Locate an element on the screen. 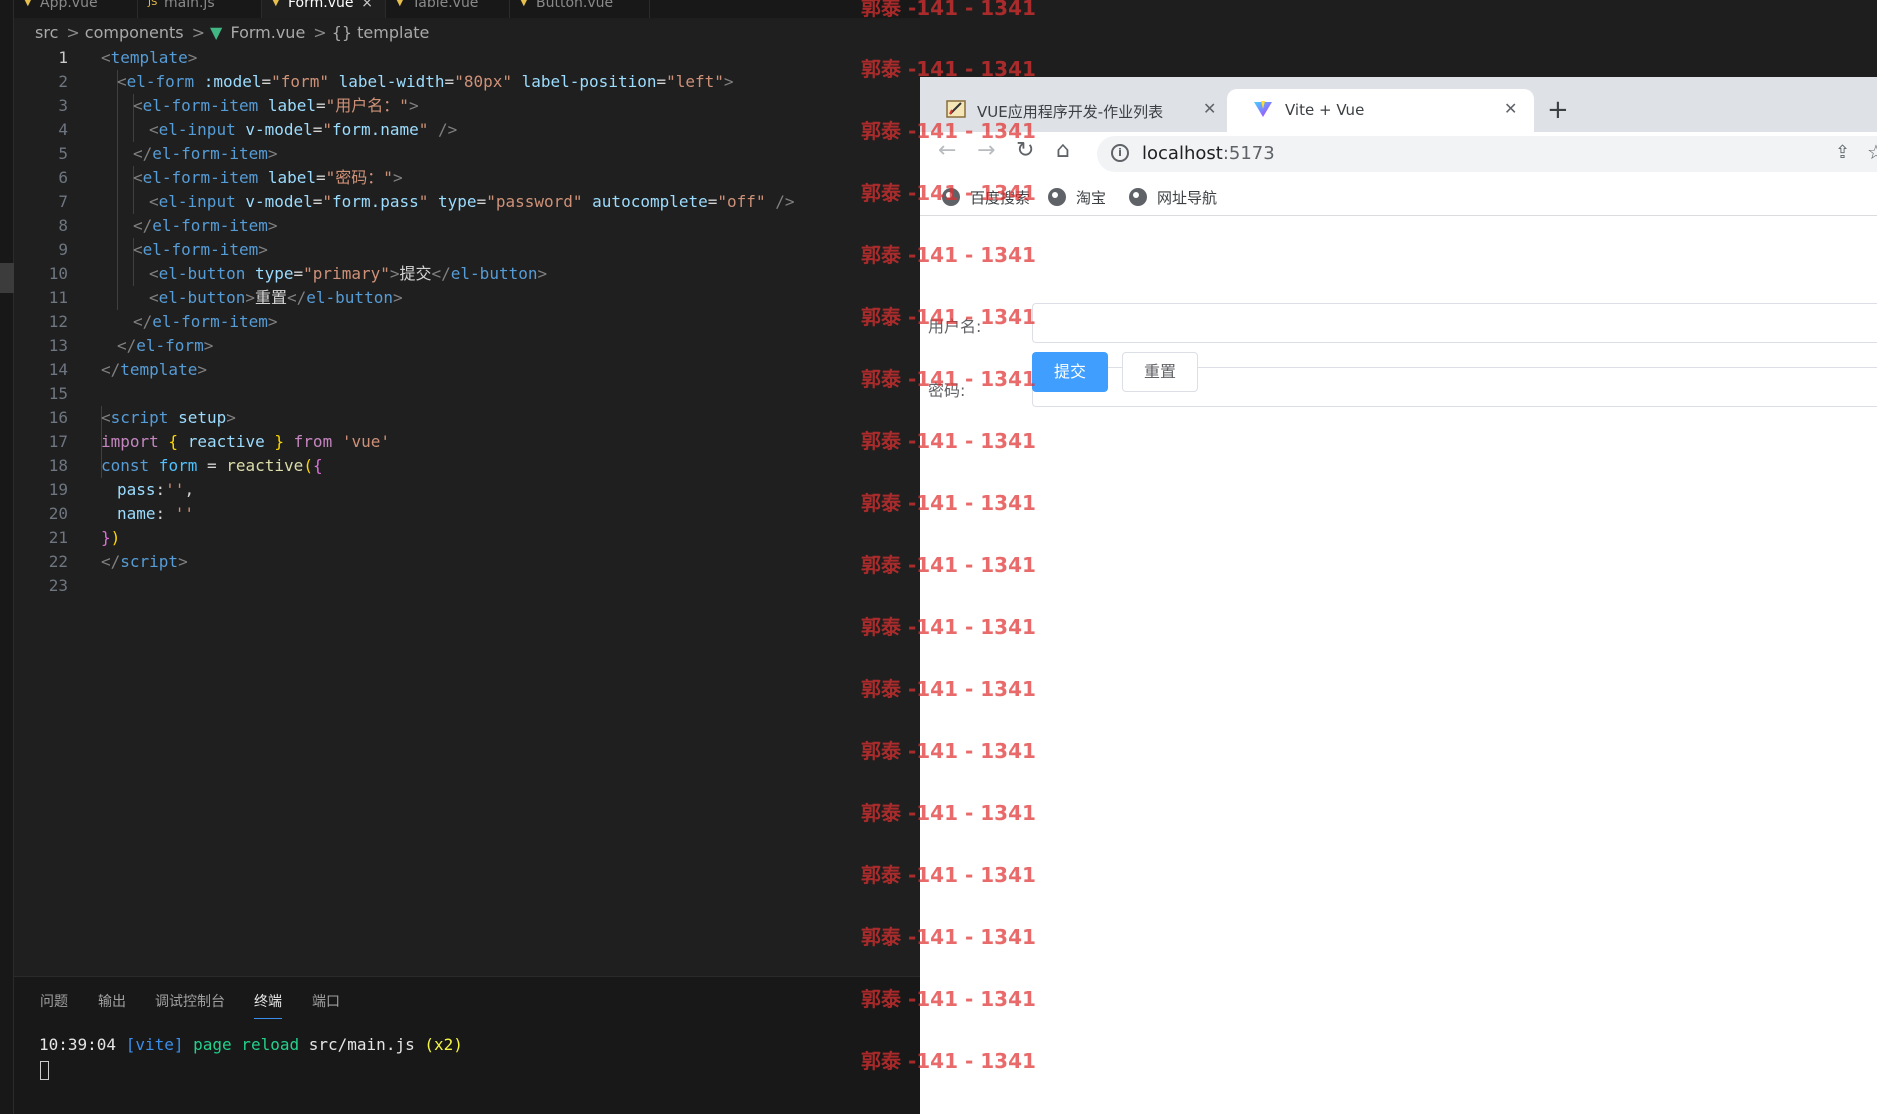 The image size is (1877, 1114). terminal-count: (x2) is located at coordinates (443, 1044).